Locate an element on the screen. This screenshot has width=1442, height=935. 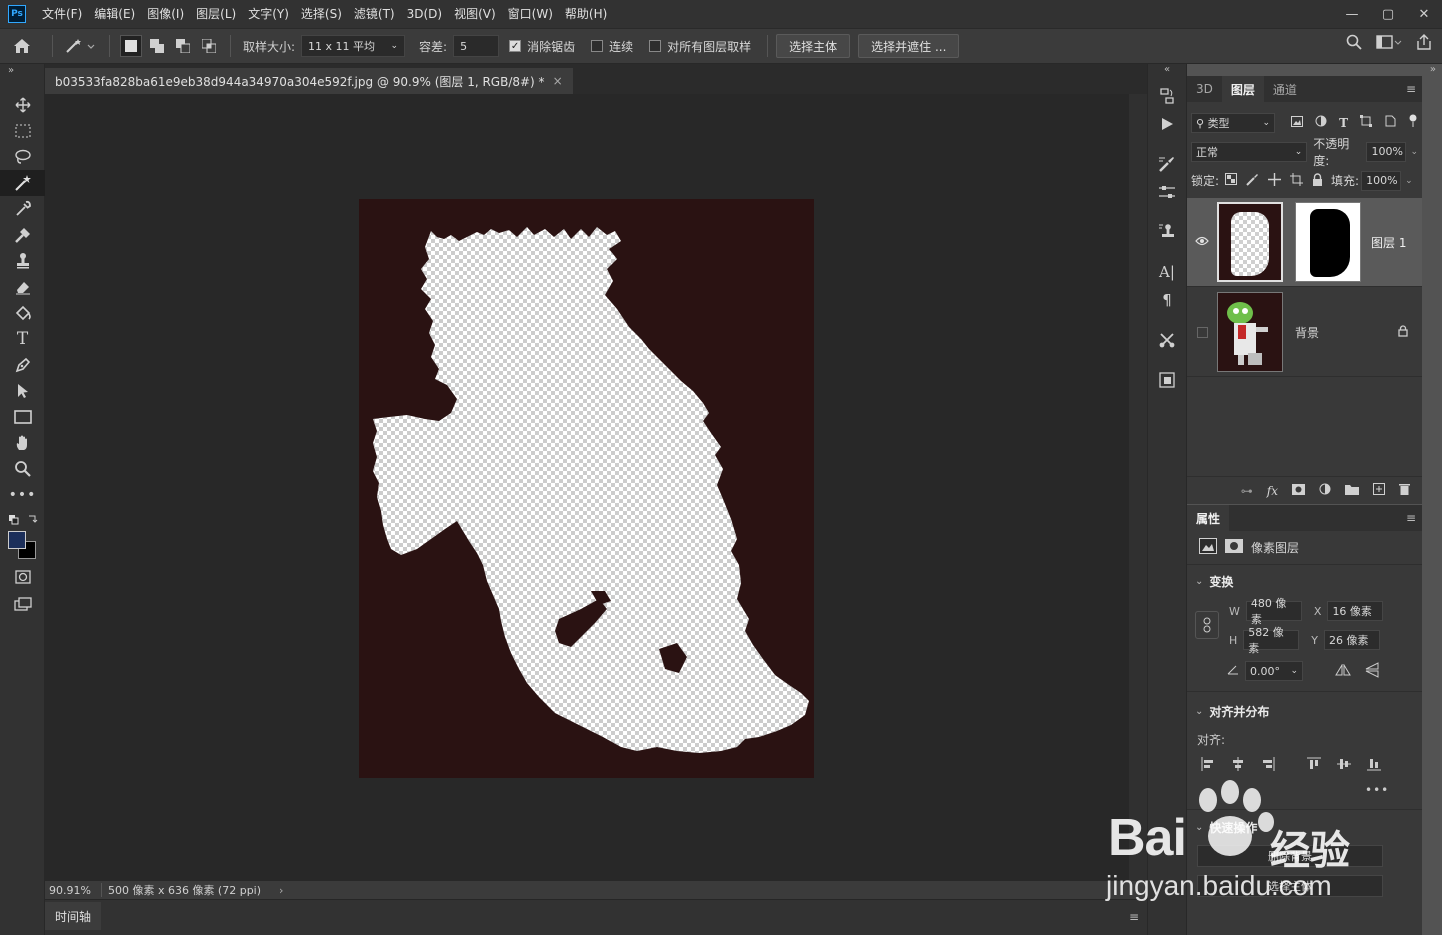
chevron-down-icon: ⌄ is located at coordinates (1409, 181).